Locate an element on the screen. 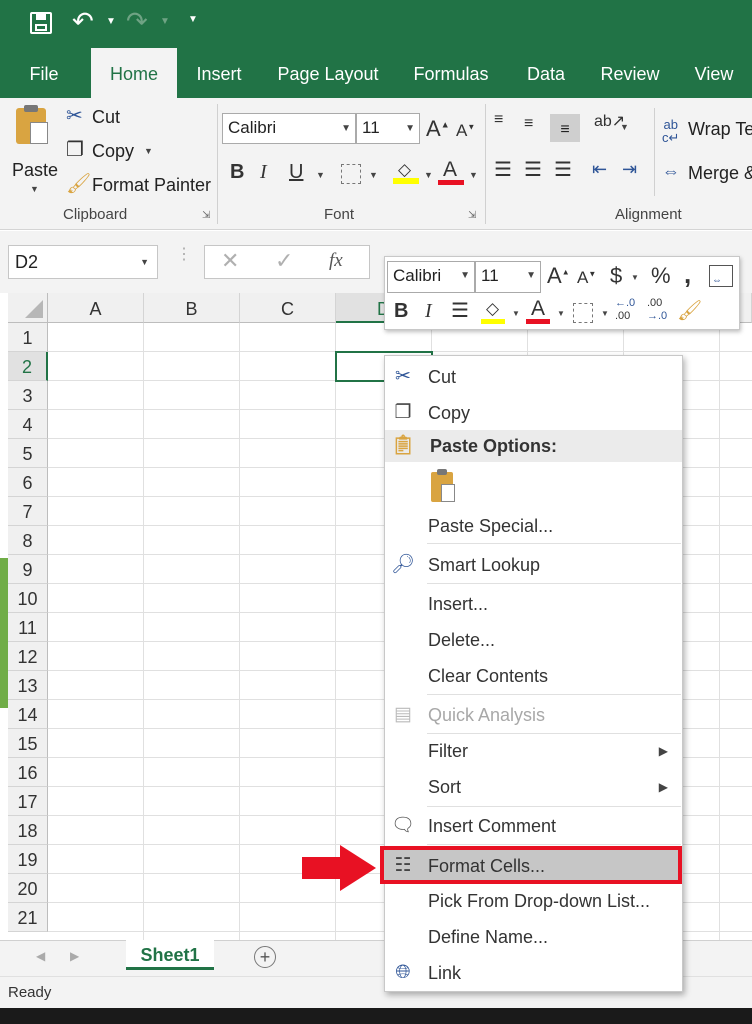  undo-dropdown-icon: ▼ is located at coordinates (111, 21).